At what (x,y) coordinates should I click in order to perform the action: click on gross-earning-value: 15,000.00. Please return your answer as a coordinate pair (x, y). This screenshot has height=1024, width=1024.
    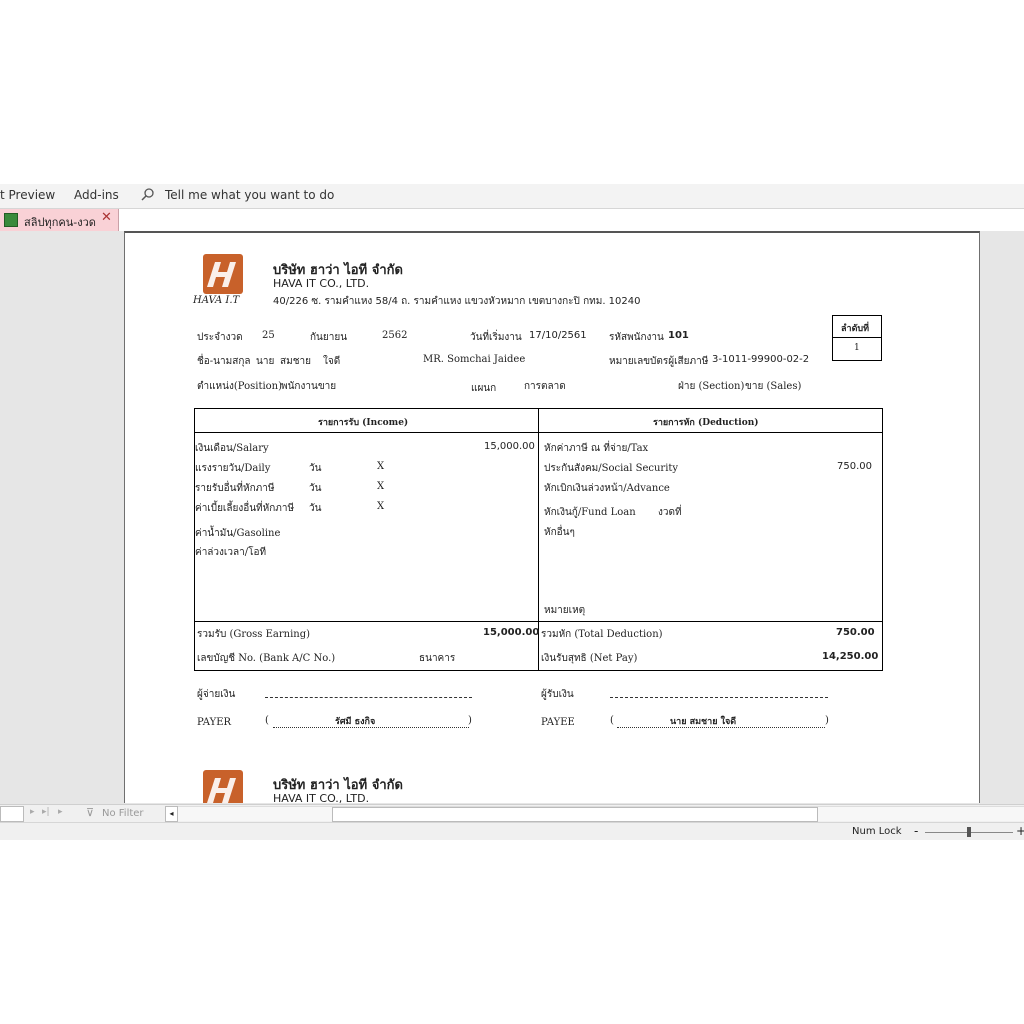
    Looking at the image, I should click on (511, 632).